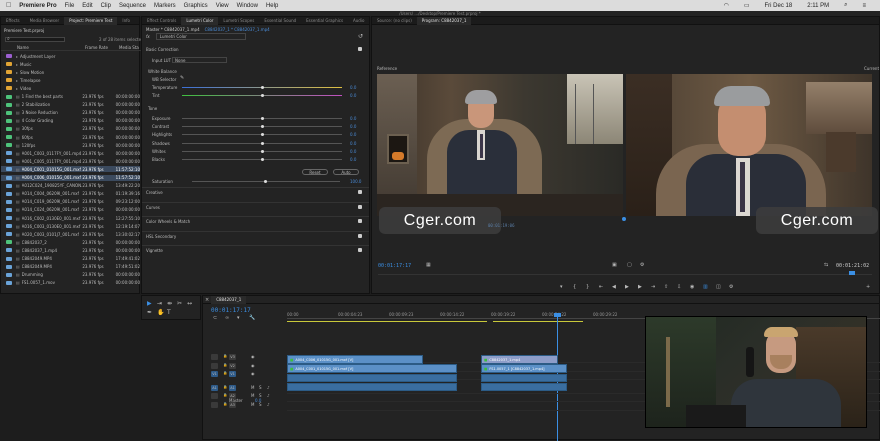  I want to click on source-patch-button: V1, so click(214, 374).